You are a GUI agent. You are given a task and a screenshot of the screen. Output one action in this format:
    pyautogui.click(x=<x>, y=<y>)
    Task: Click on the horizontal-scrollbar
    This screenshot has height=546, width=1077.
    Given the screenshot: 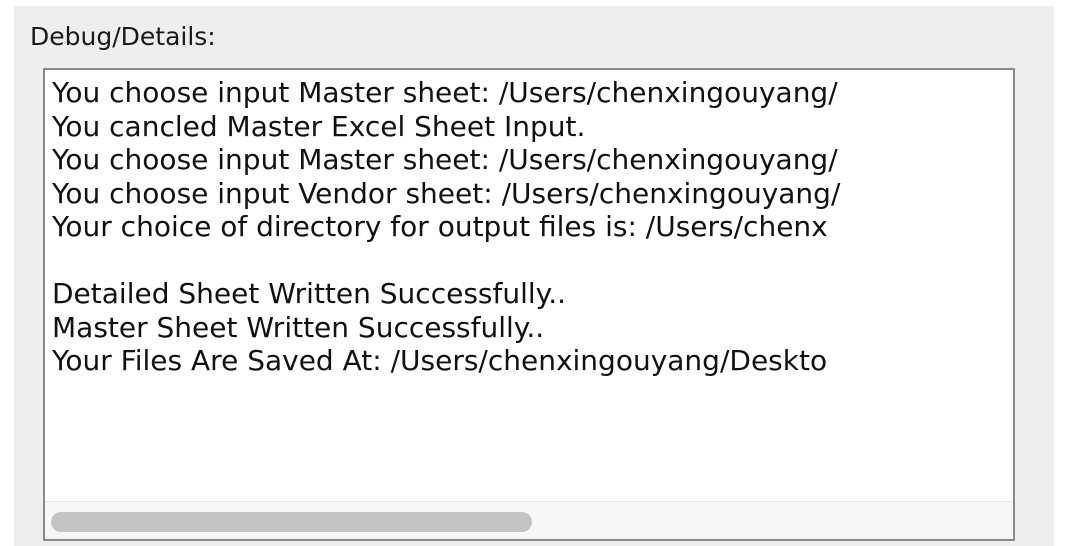 What is the action you would take?
    pyautogui.click(x=529, y=520)
    